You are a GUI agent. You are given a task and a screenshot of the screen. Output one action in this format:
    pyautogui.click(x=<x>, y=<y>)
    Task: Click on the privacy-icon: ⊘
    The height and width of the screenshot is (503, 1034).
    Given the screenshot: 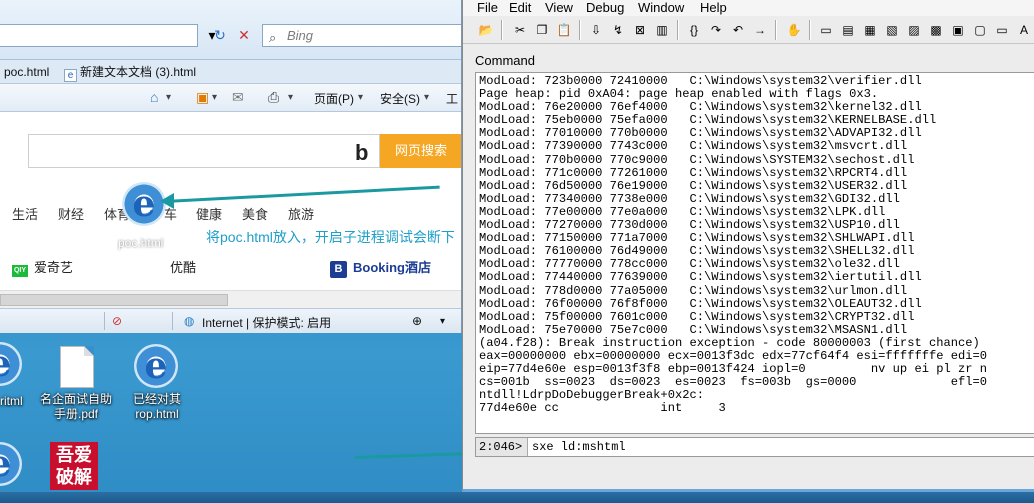 What is the action you would take?
    pyautogui.click(x=117, y=321)
    